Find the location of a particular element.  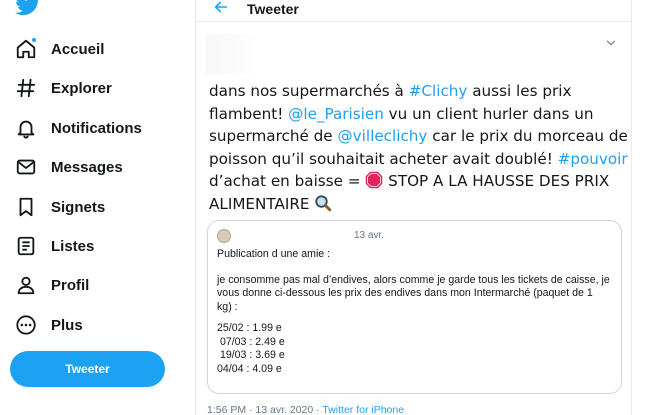

list-icon is located at coordinates (26, 246).